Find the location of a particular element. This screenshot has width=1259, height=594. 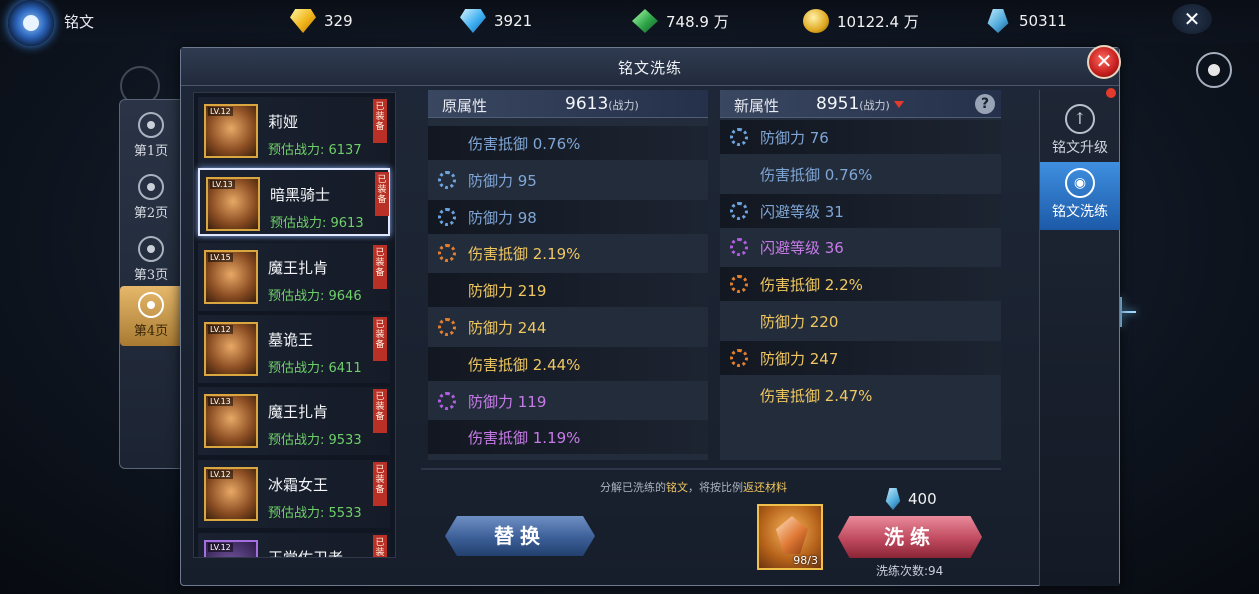

character-item: LV.12 墓诡王 预估战力: 6411 已装备 is located at coordinates (294, 349).